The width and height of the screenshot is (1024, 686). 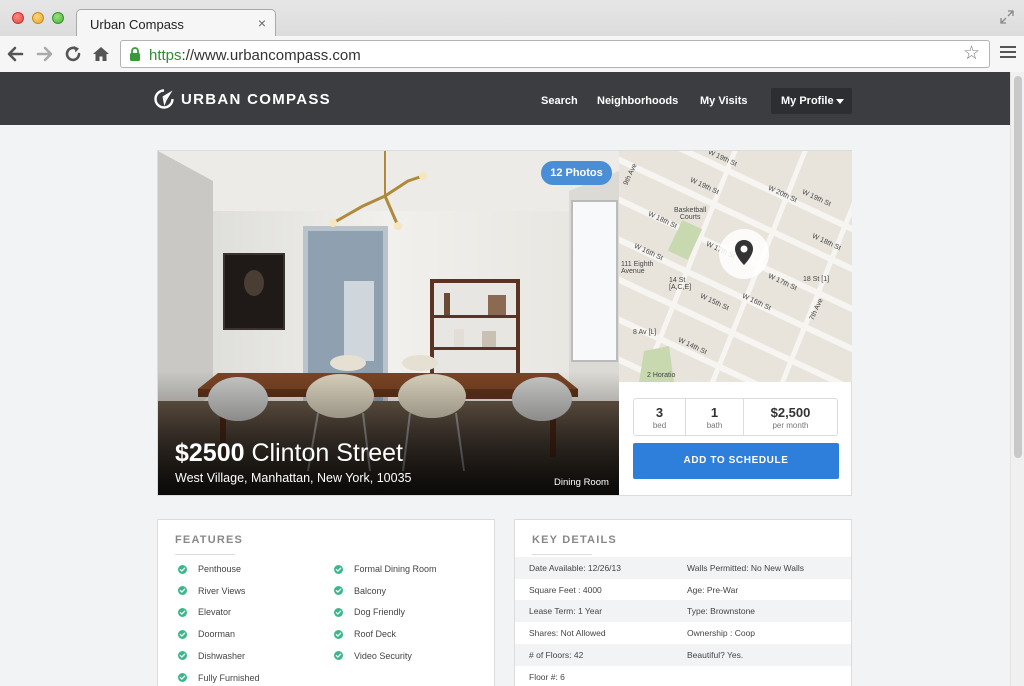 What do you see at coordinates (38, 18) in the screenshot?
I see `window-minimize-button` at bounding box center [38, 18].